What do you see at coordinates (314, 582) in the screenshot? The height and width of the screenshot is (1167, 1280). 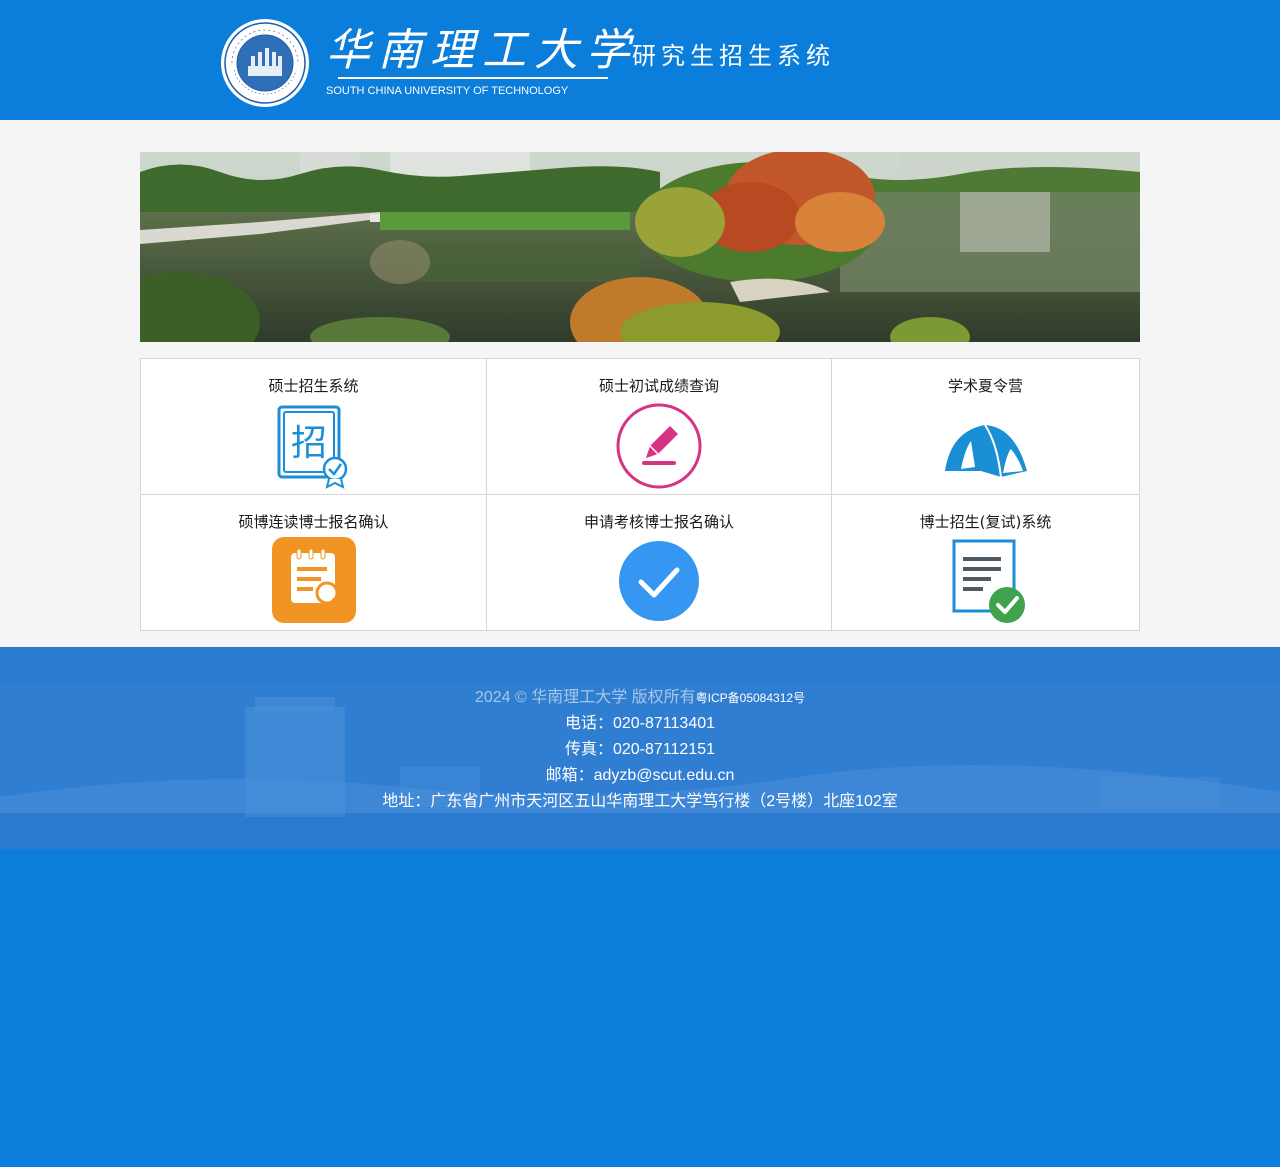 I see `clipboard-search-icon` at bounding box center [314, 582].